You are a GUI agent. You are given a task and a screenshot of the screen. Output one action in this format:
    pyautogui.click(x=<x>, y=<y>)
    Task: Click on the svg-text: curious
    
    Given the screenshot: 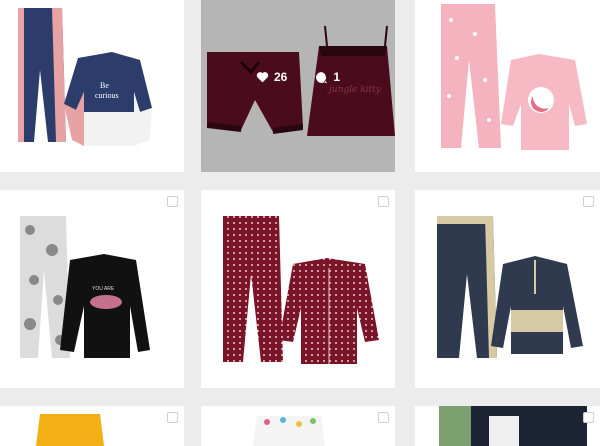 What is the action you would take?
    pyautogui.click(x=107, y=95)
    